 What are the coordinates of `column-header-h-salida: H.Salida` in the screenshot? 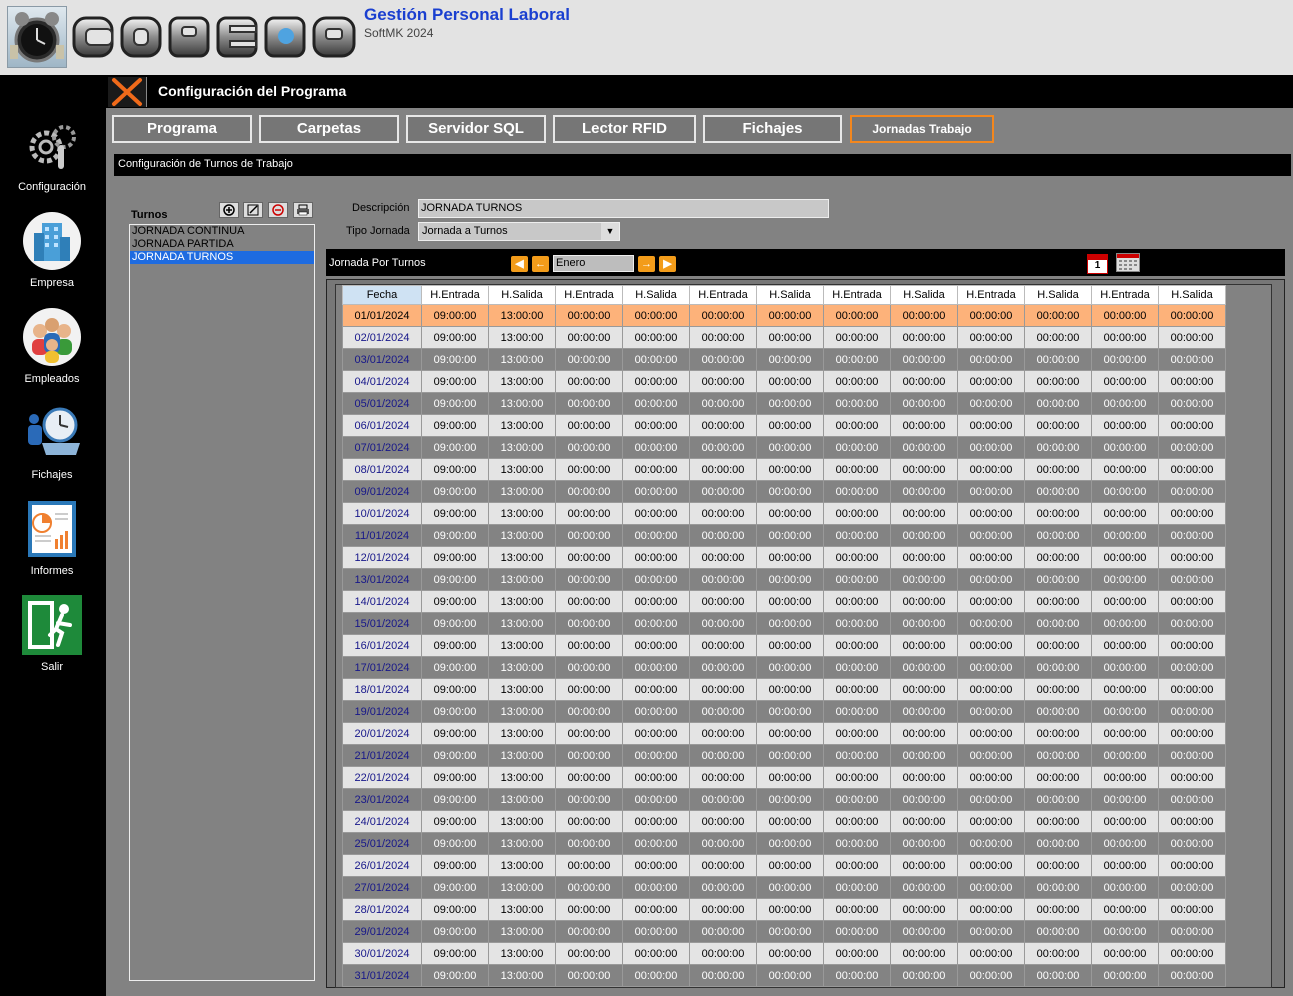 It's located at (924, 295).